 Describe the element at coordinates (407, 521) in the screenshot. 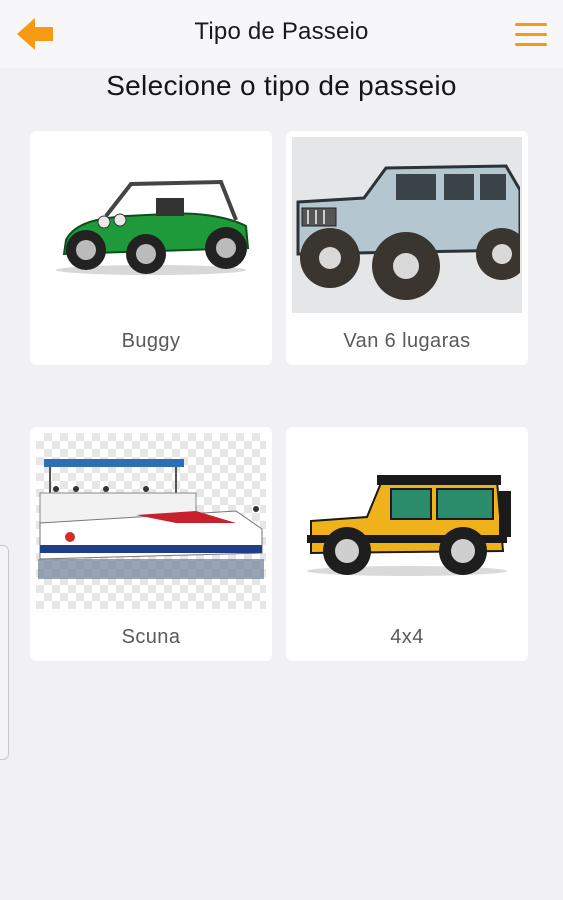

I see `yellow-jeep-image` at that location.